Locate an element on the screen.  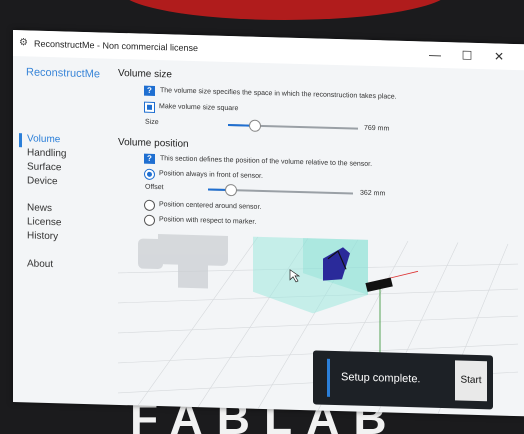
sidebar-item-about: About is located at coordinates (40, 264).